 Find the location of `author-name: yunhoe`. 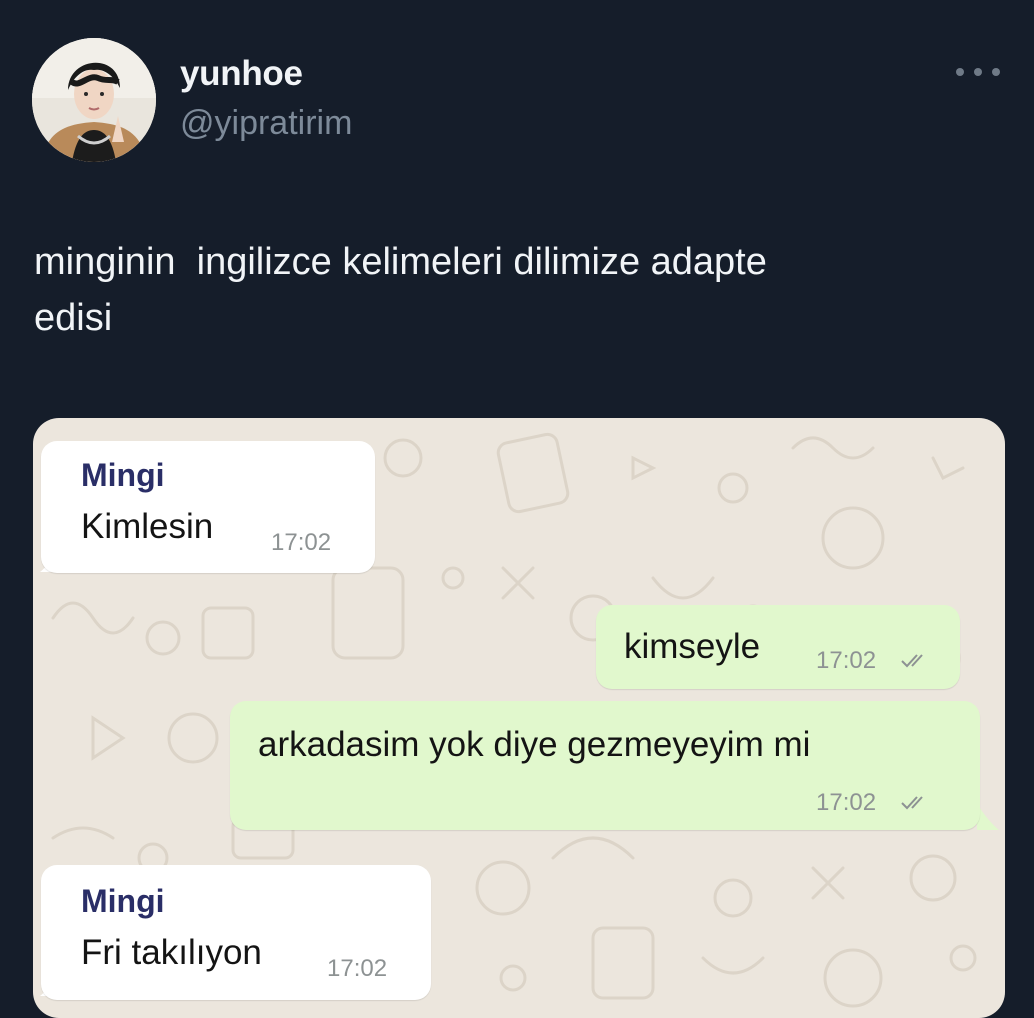

author-name: yunhoe is located at coordinates (241, 74).